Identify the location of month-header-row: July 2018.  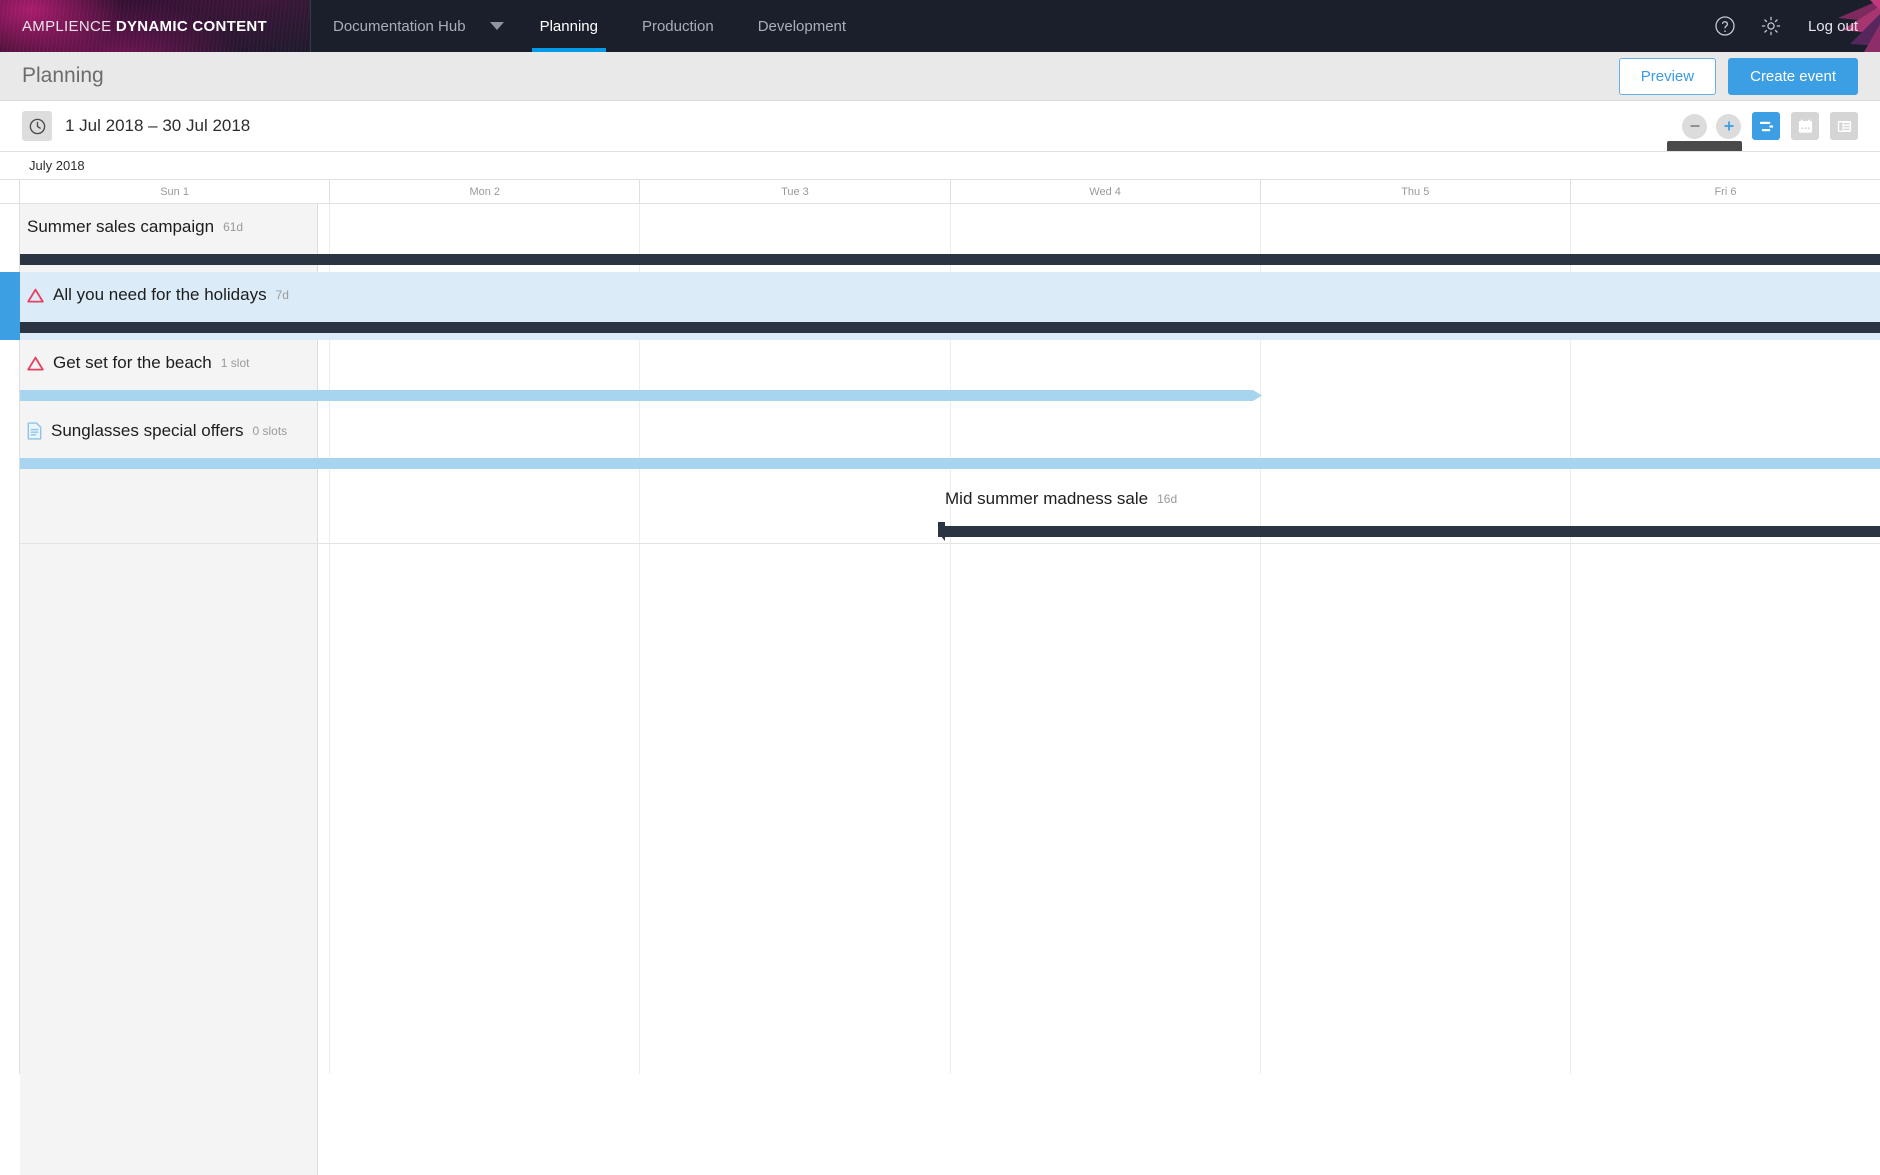
(940, 165).